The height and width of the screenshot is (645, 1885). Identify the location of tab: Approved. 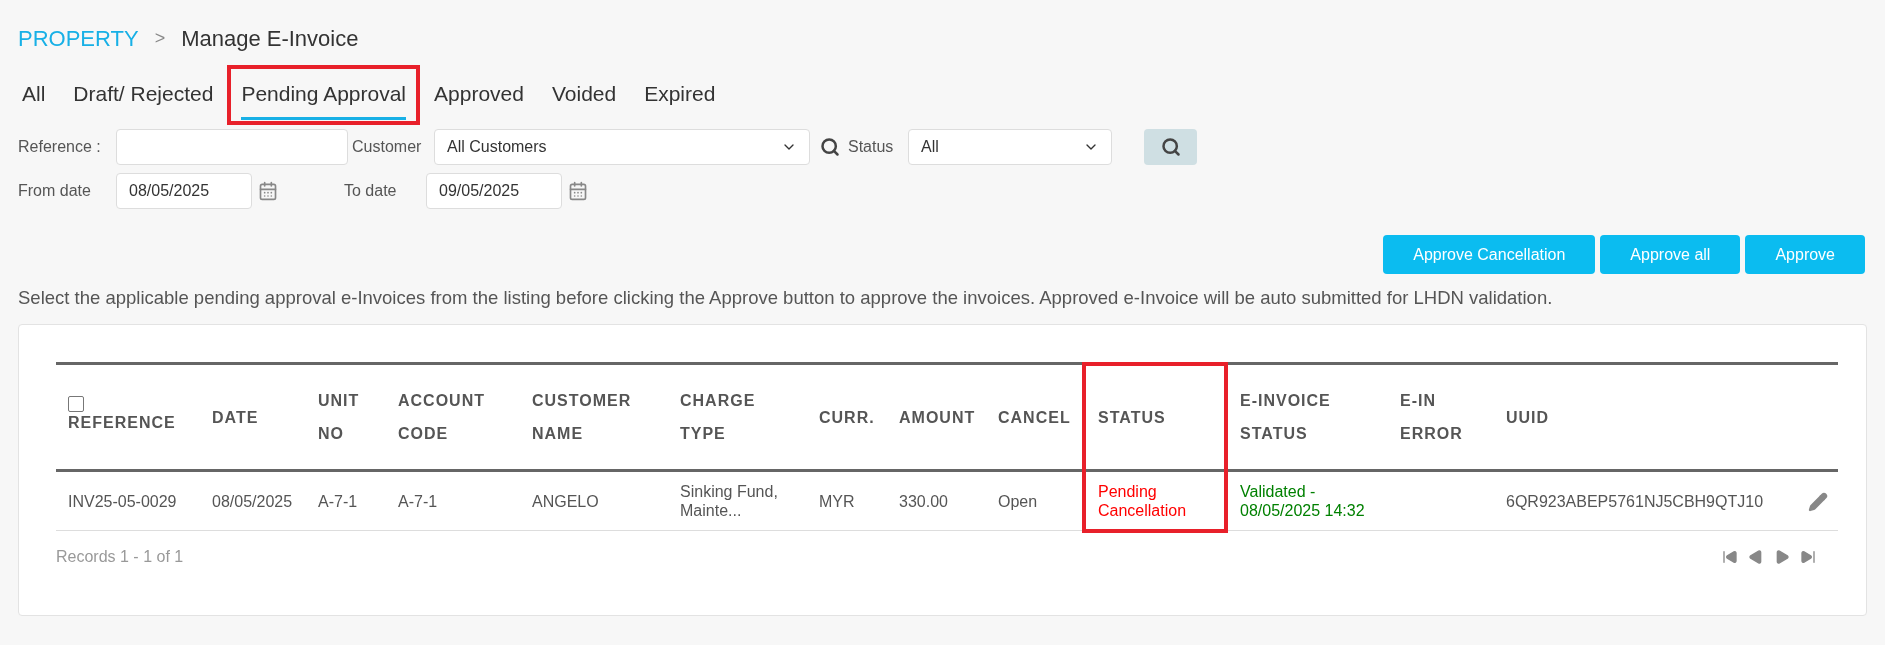
(479, 95).